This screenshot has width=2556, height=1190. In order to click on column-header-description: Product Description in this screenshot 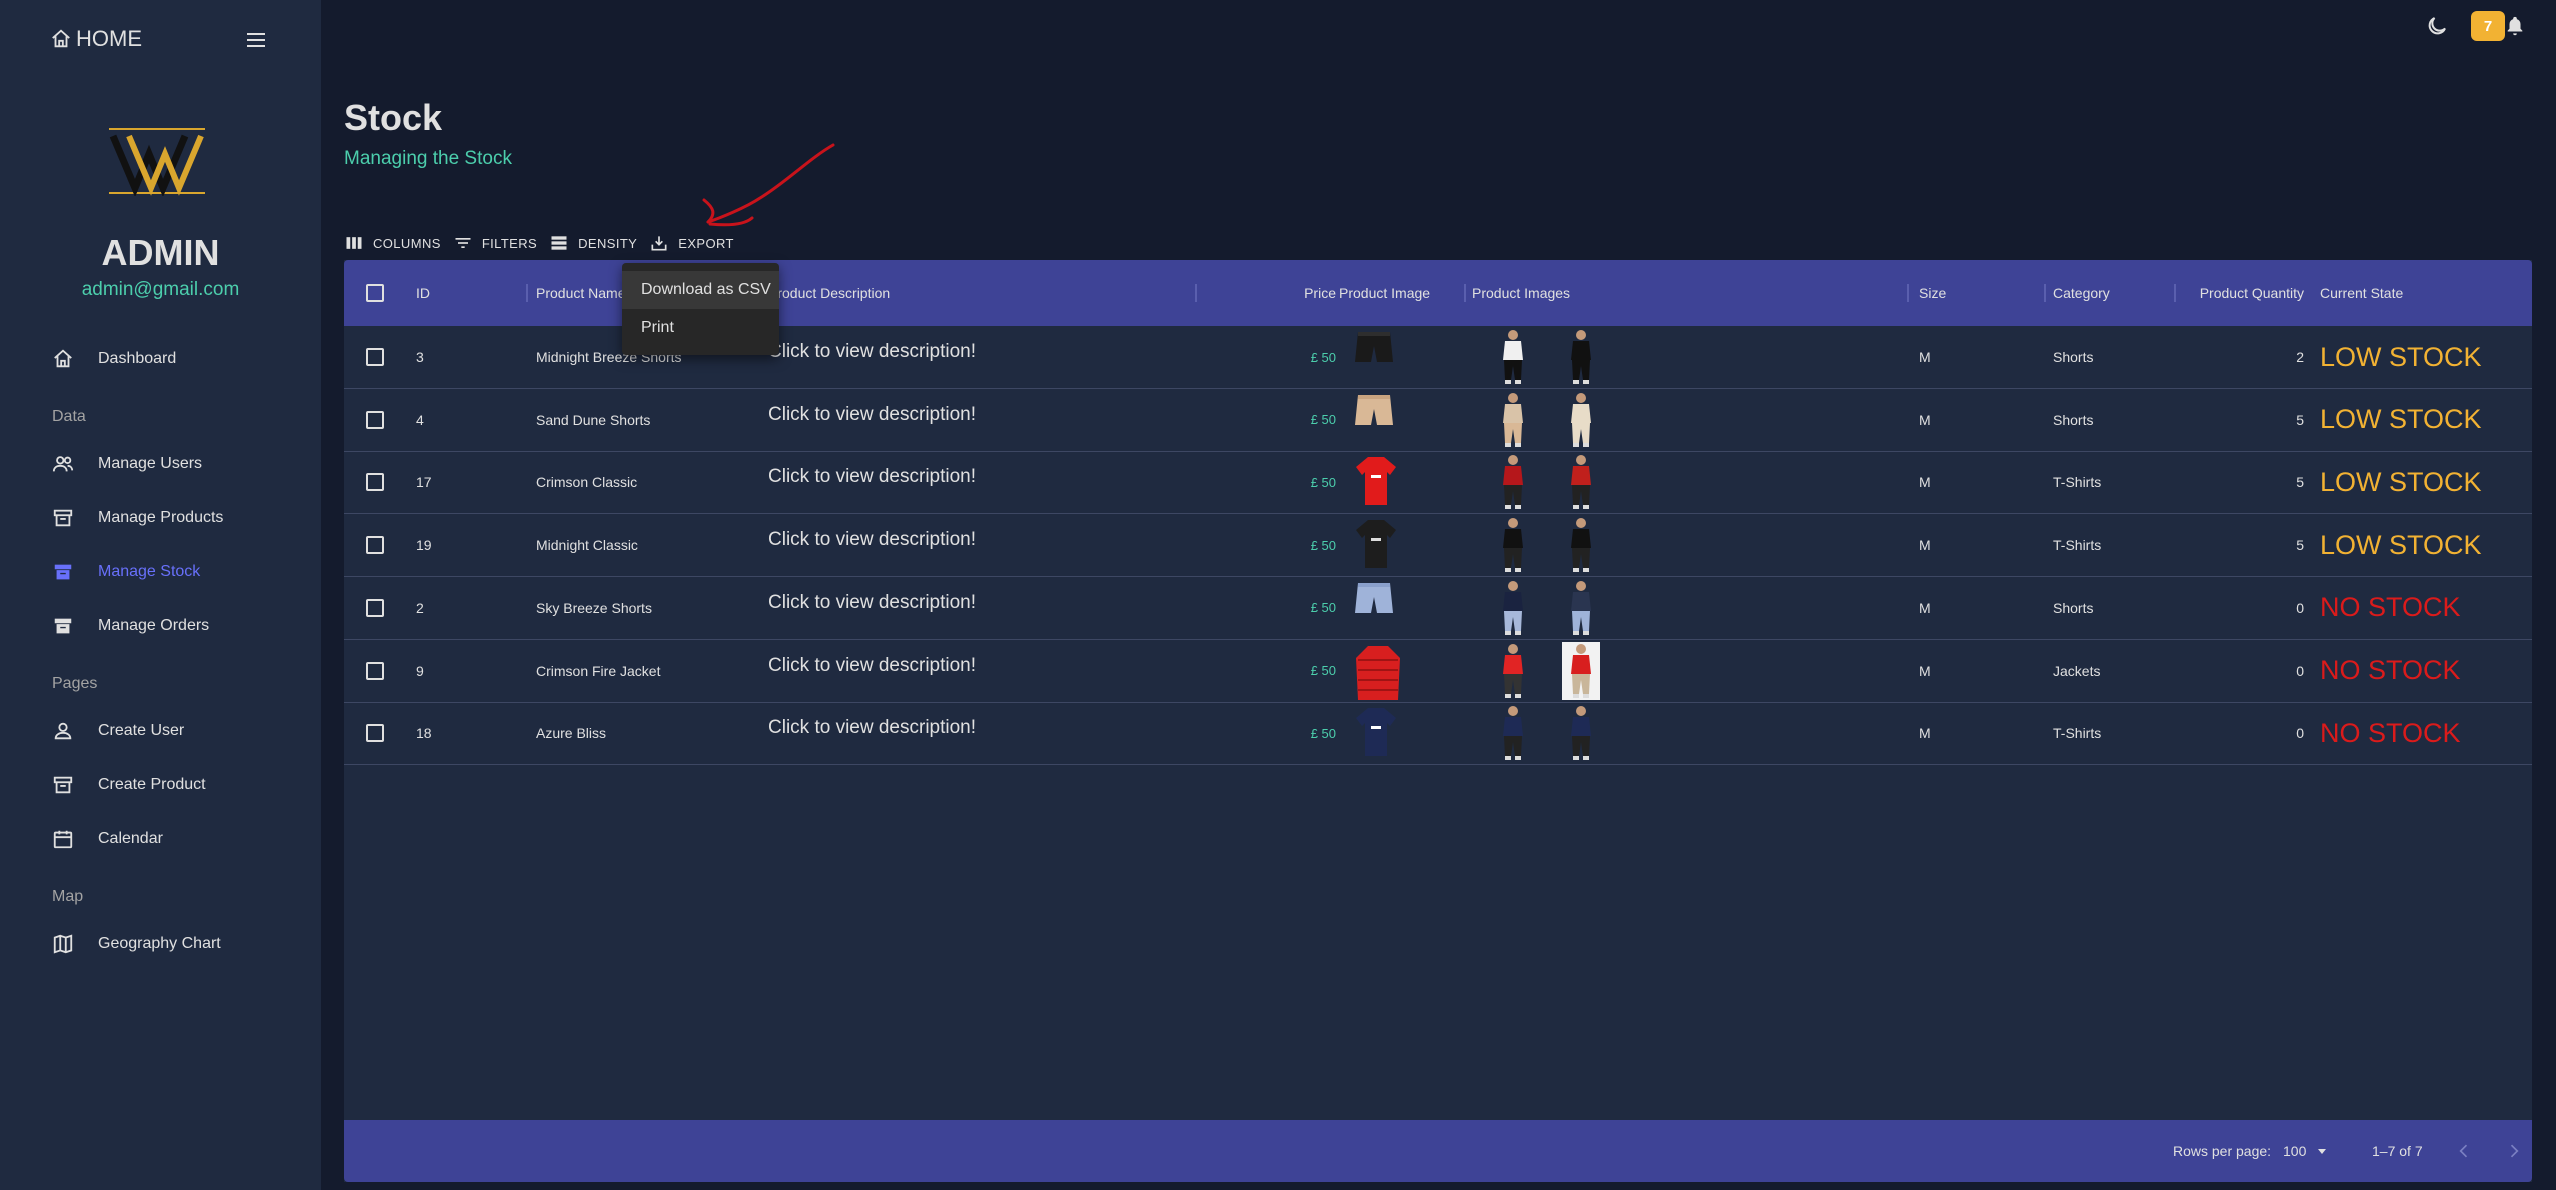, I will do `click(829, 293)`.